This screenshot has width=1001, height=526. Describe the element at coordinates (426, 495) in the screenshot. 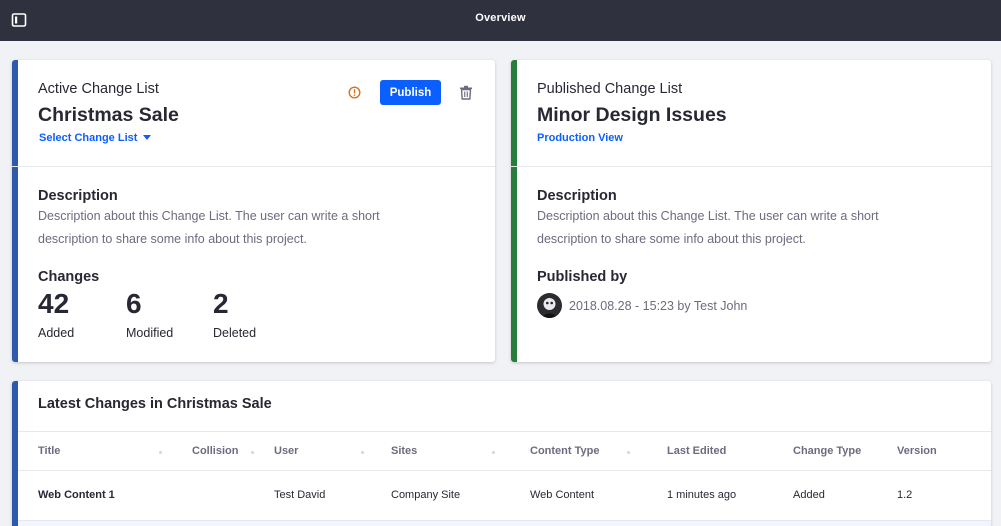

I see `cell-sites: Company Site` at that location.